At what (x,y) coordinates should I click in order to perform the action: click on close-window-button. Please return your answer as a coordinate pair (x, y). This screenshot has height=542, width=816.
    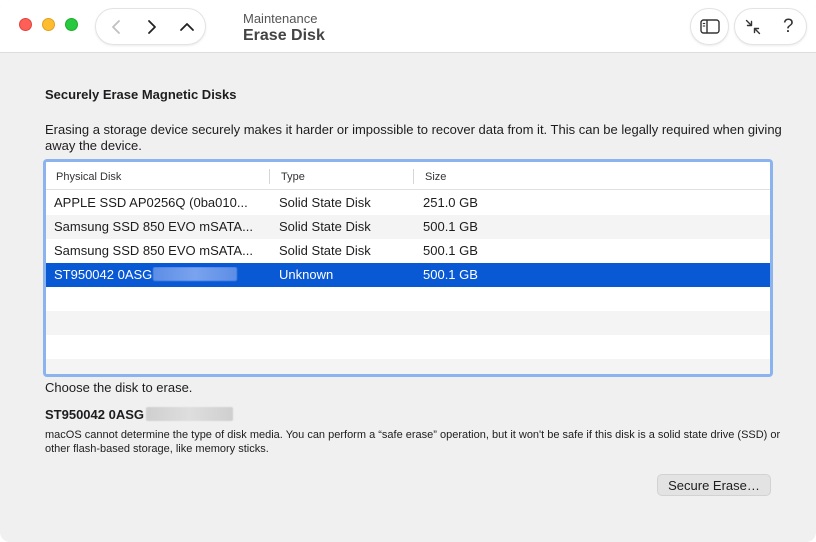
    Looking at the image, I should click on (25, 24).